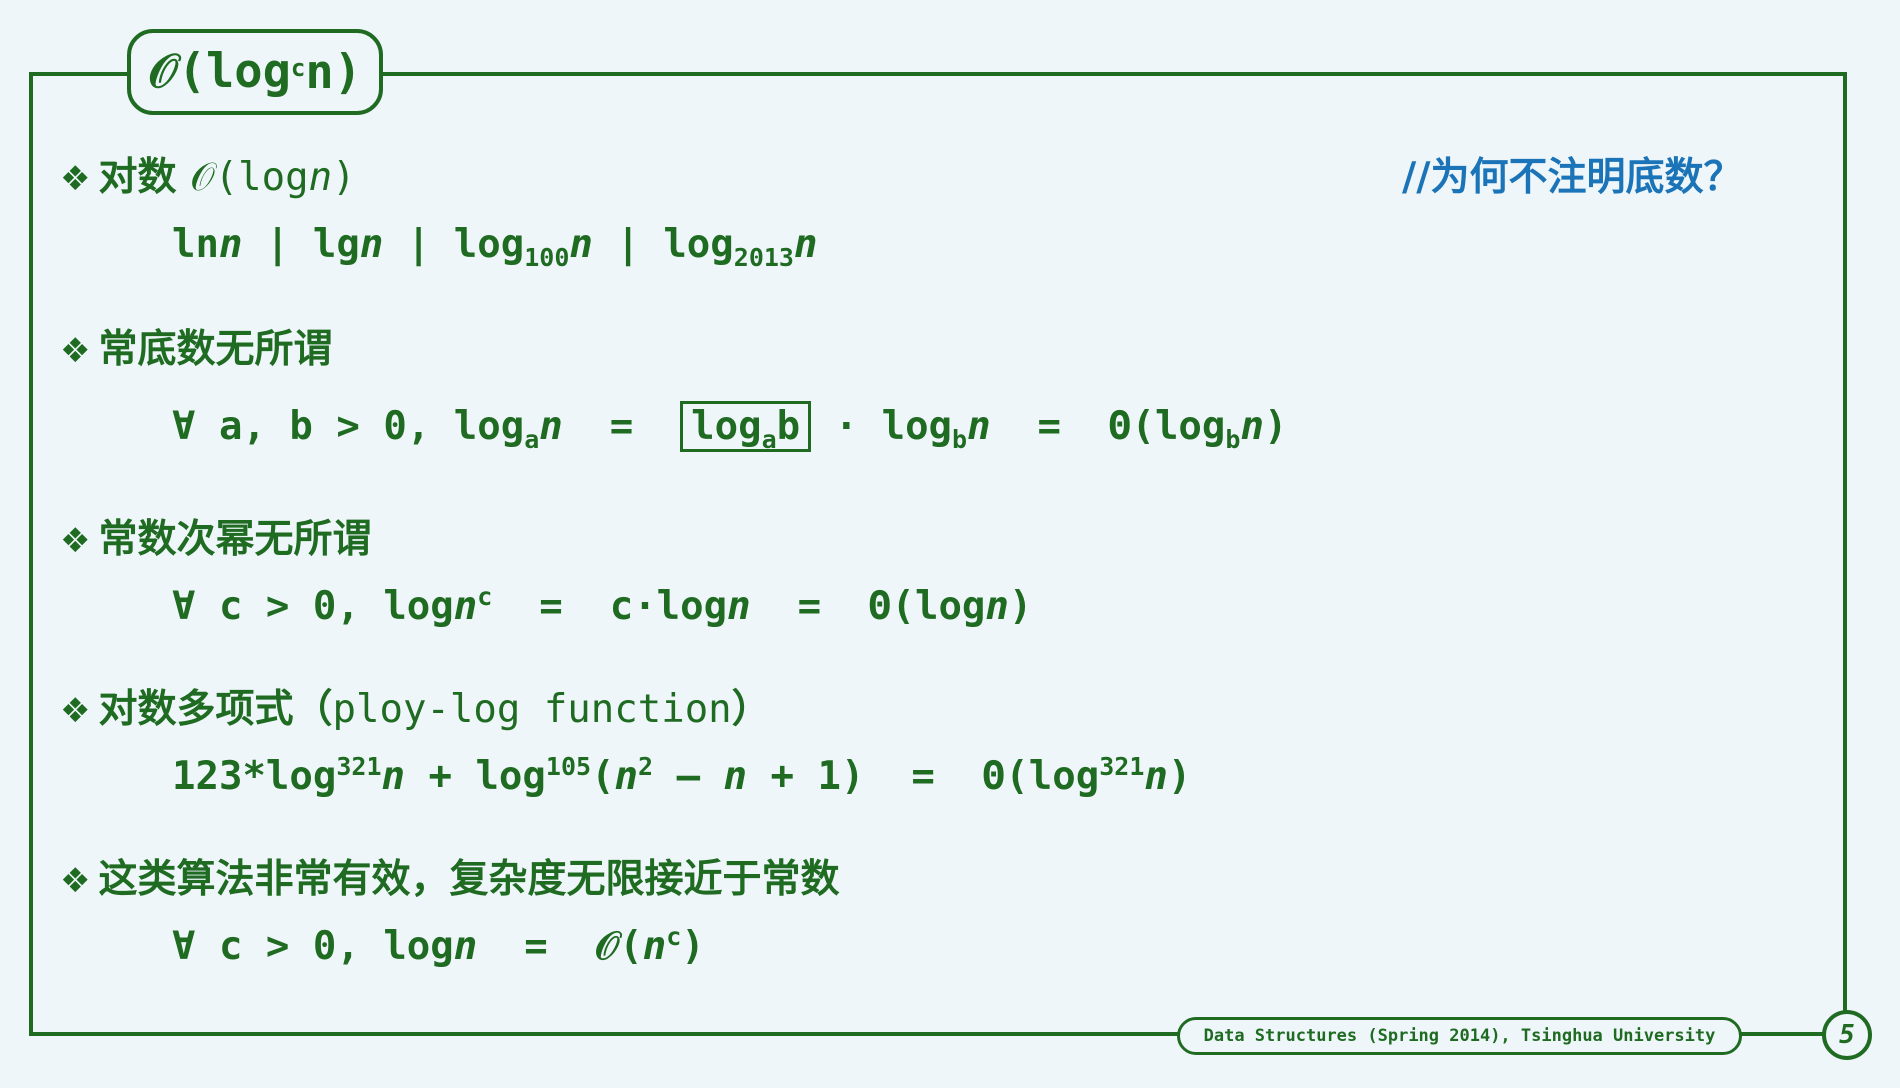 The image size is (1900, 1088). I want to click on f2-part: = Θ(log, so click(1108, 426).